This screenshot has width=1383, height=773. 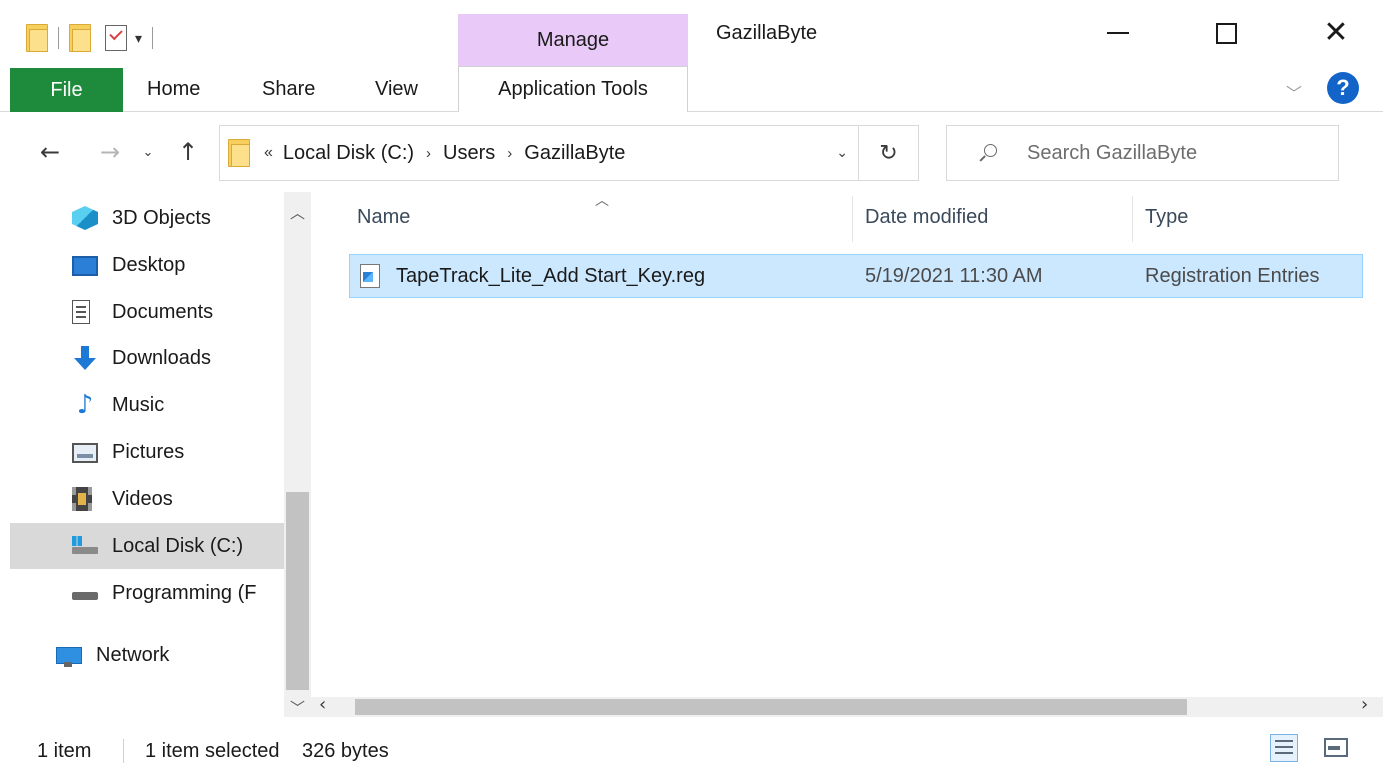 What do you see at coordinates (212, 751) in the screenshot?
I see `status-selected-count: 1 item selected` at bounding box center [212, 751].